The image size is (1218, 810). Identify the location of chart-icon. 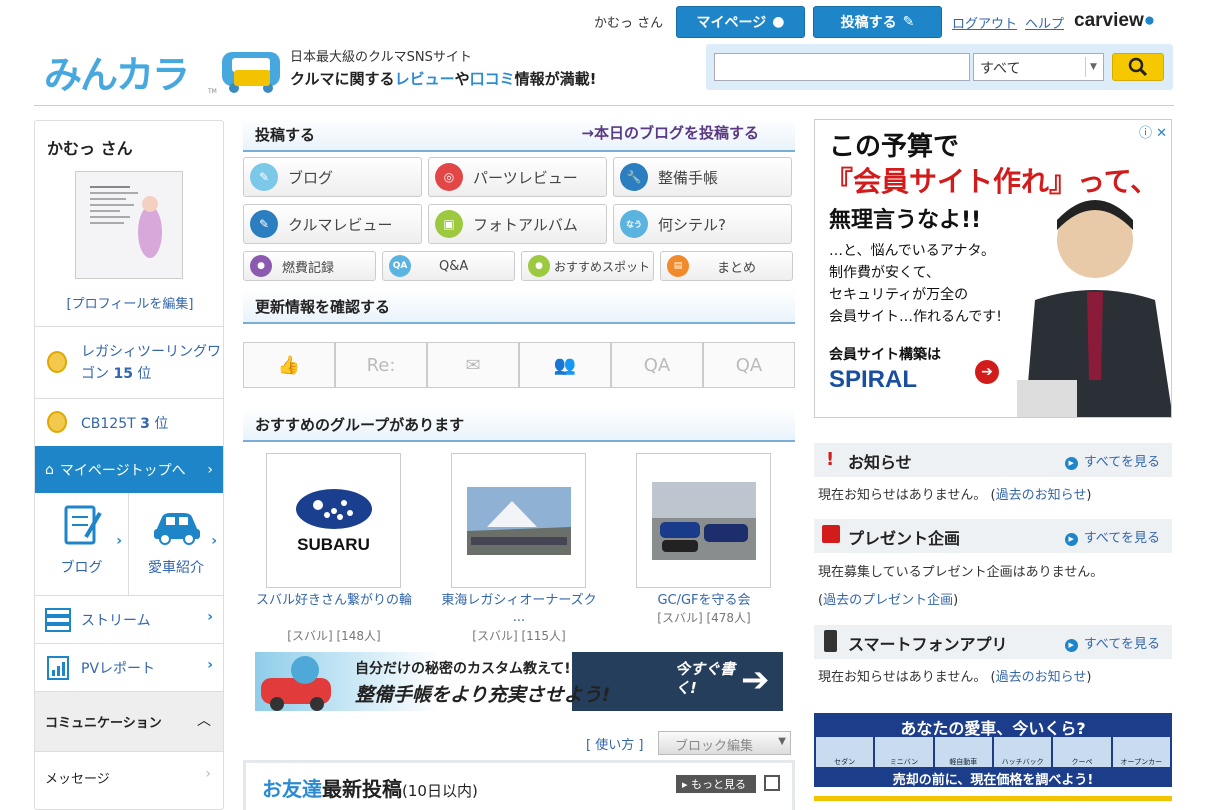
(58, 668).